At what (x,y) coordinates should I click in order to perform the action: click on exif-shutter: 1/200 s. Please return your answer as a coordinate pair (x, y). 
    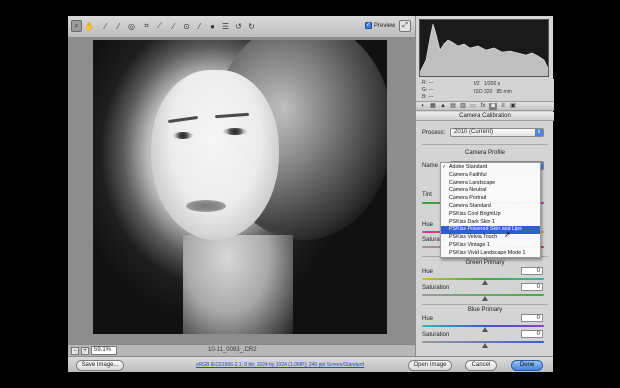
    Looking at the image, I should click on (492, 84).